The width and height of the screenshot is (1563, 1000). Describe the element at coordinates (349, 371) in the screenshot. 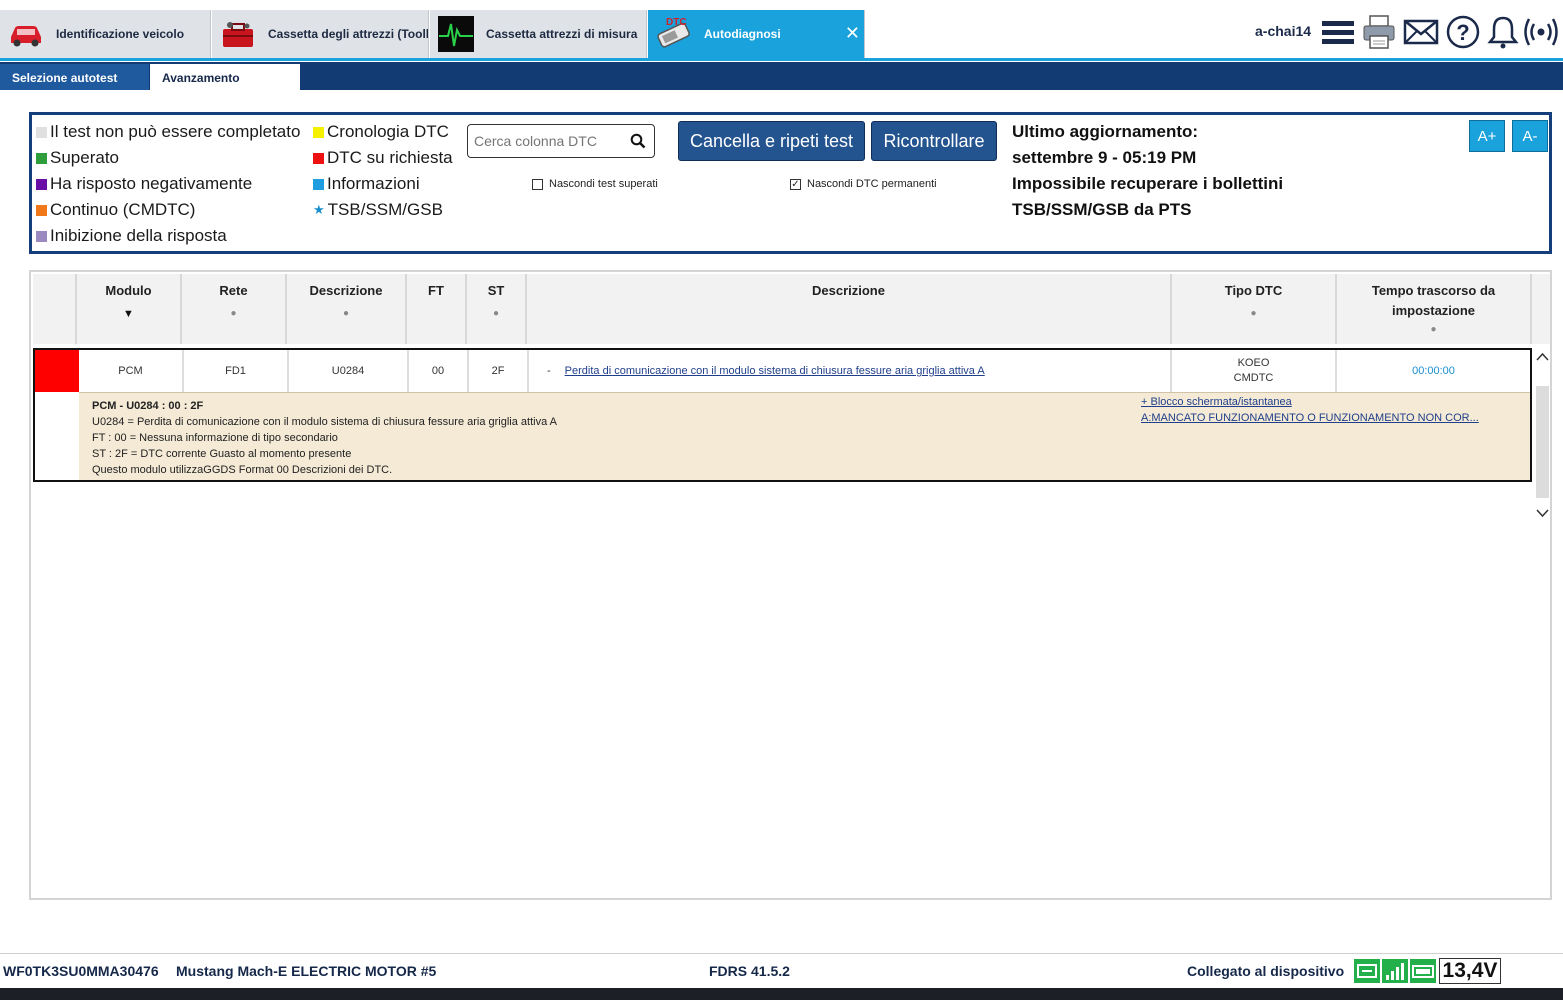

I see `cell-dtc-code: U0284` at that location.